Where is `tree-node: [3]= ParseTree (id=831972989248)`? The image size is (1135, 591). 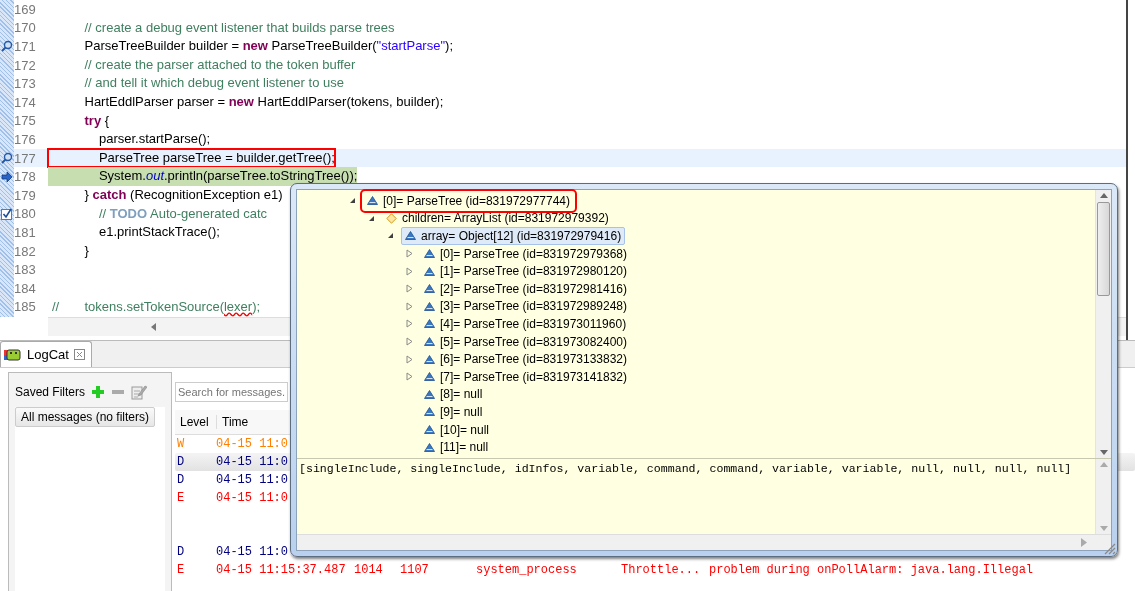
tree-node: [3]= ParseTree (id=831972989248) is located at coordinates (526, 306).